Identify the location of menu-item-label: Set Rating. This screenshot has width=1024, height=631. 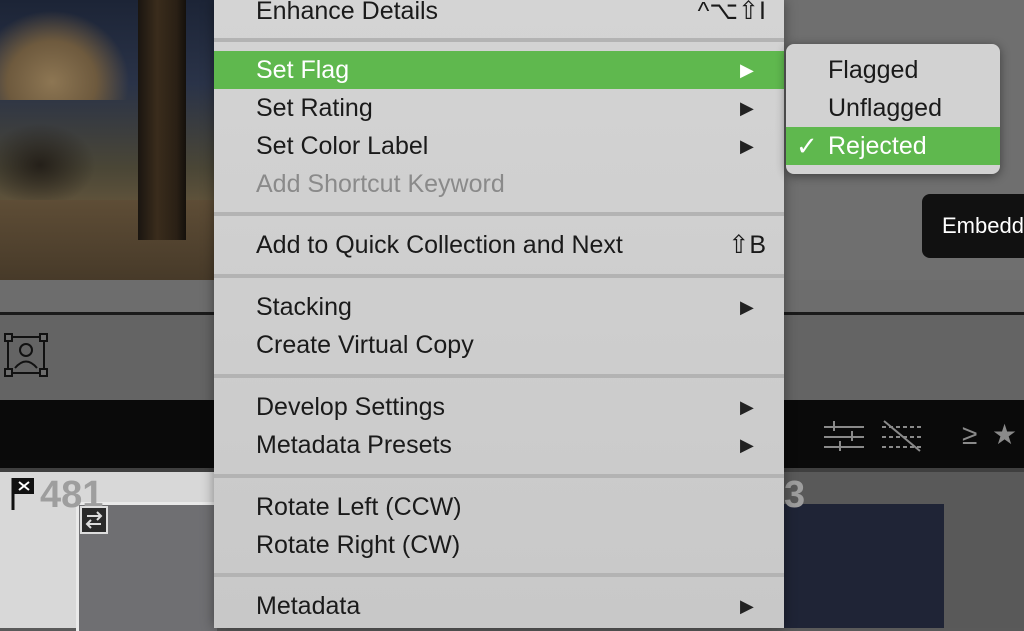
(314, 108).